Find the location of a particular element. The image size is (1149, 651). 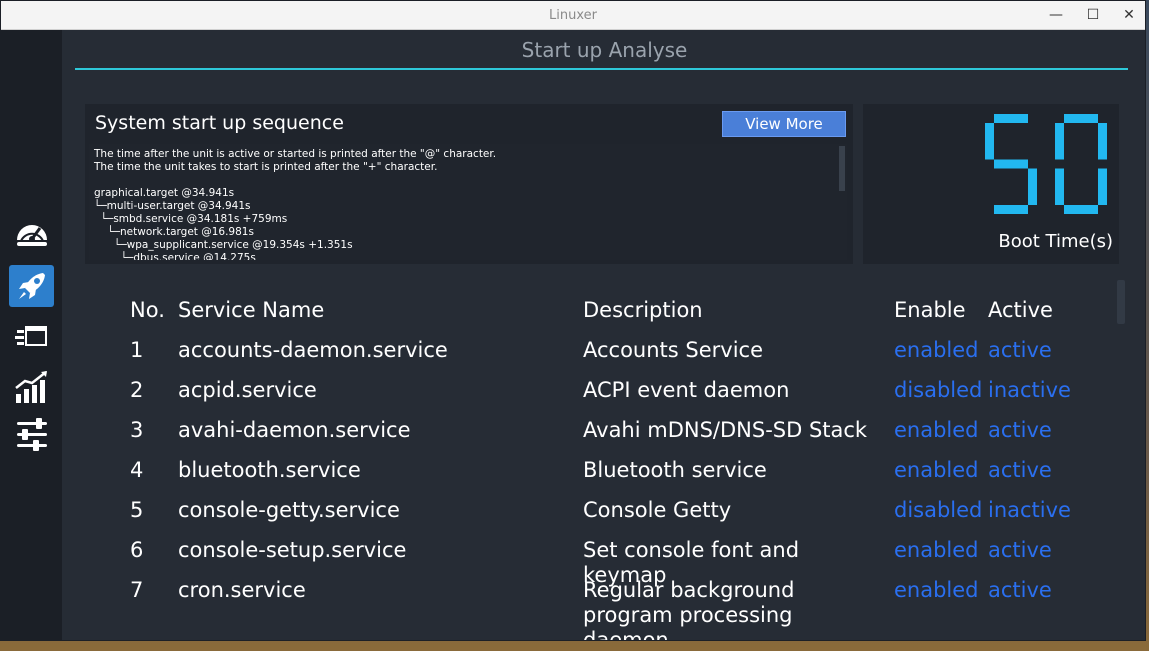

title-underline is located at coordinates (601, 69).